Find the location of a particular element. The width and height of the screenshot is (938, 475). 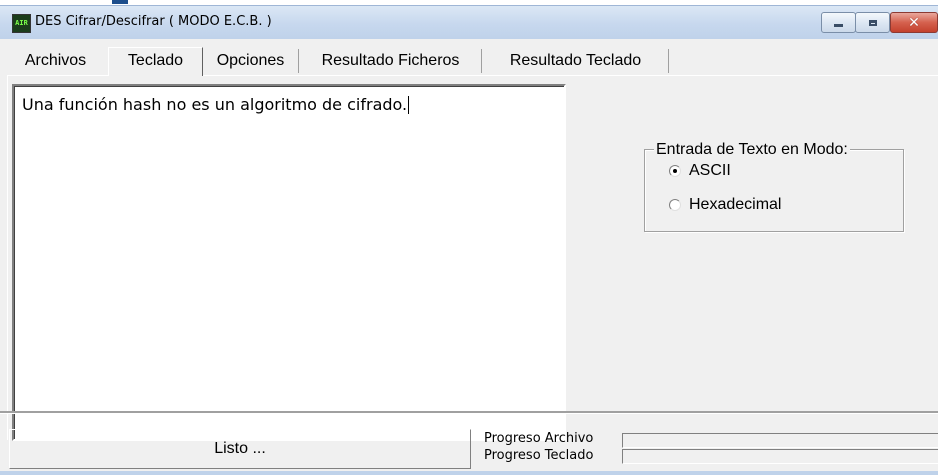

app-icon-text: AIR is located at coordinates (21, 23).